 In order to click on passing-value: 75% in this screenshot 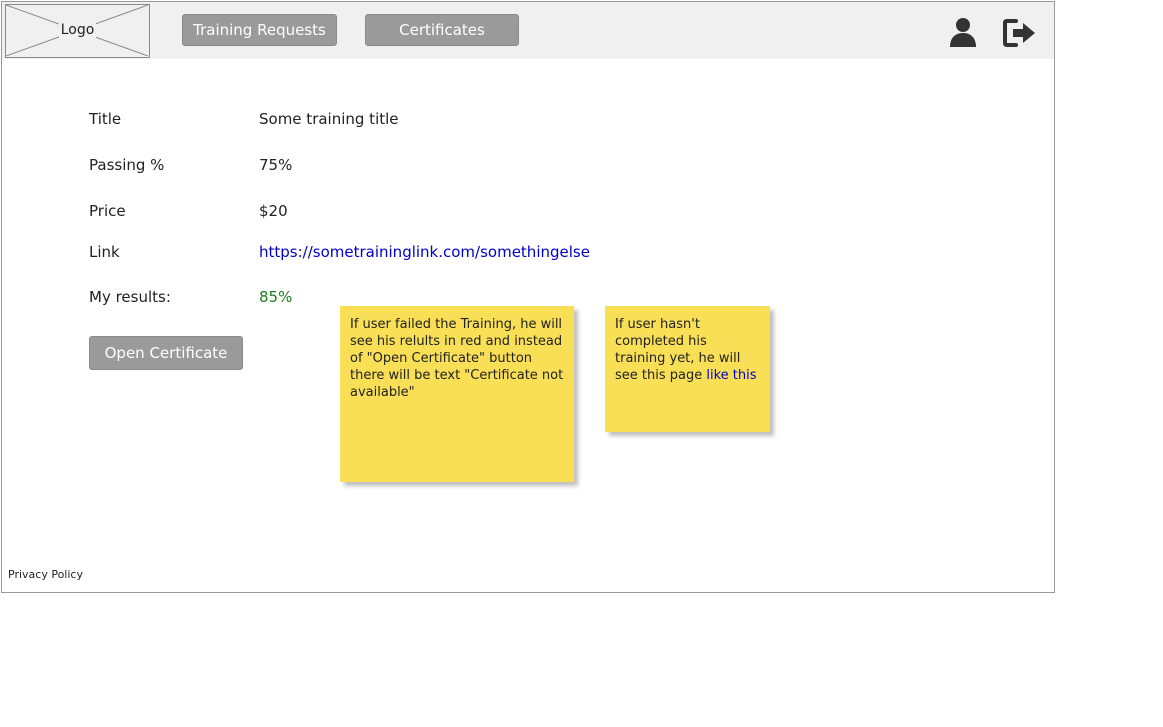, I will do `click(276, 165)`.